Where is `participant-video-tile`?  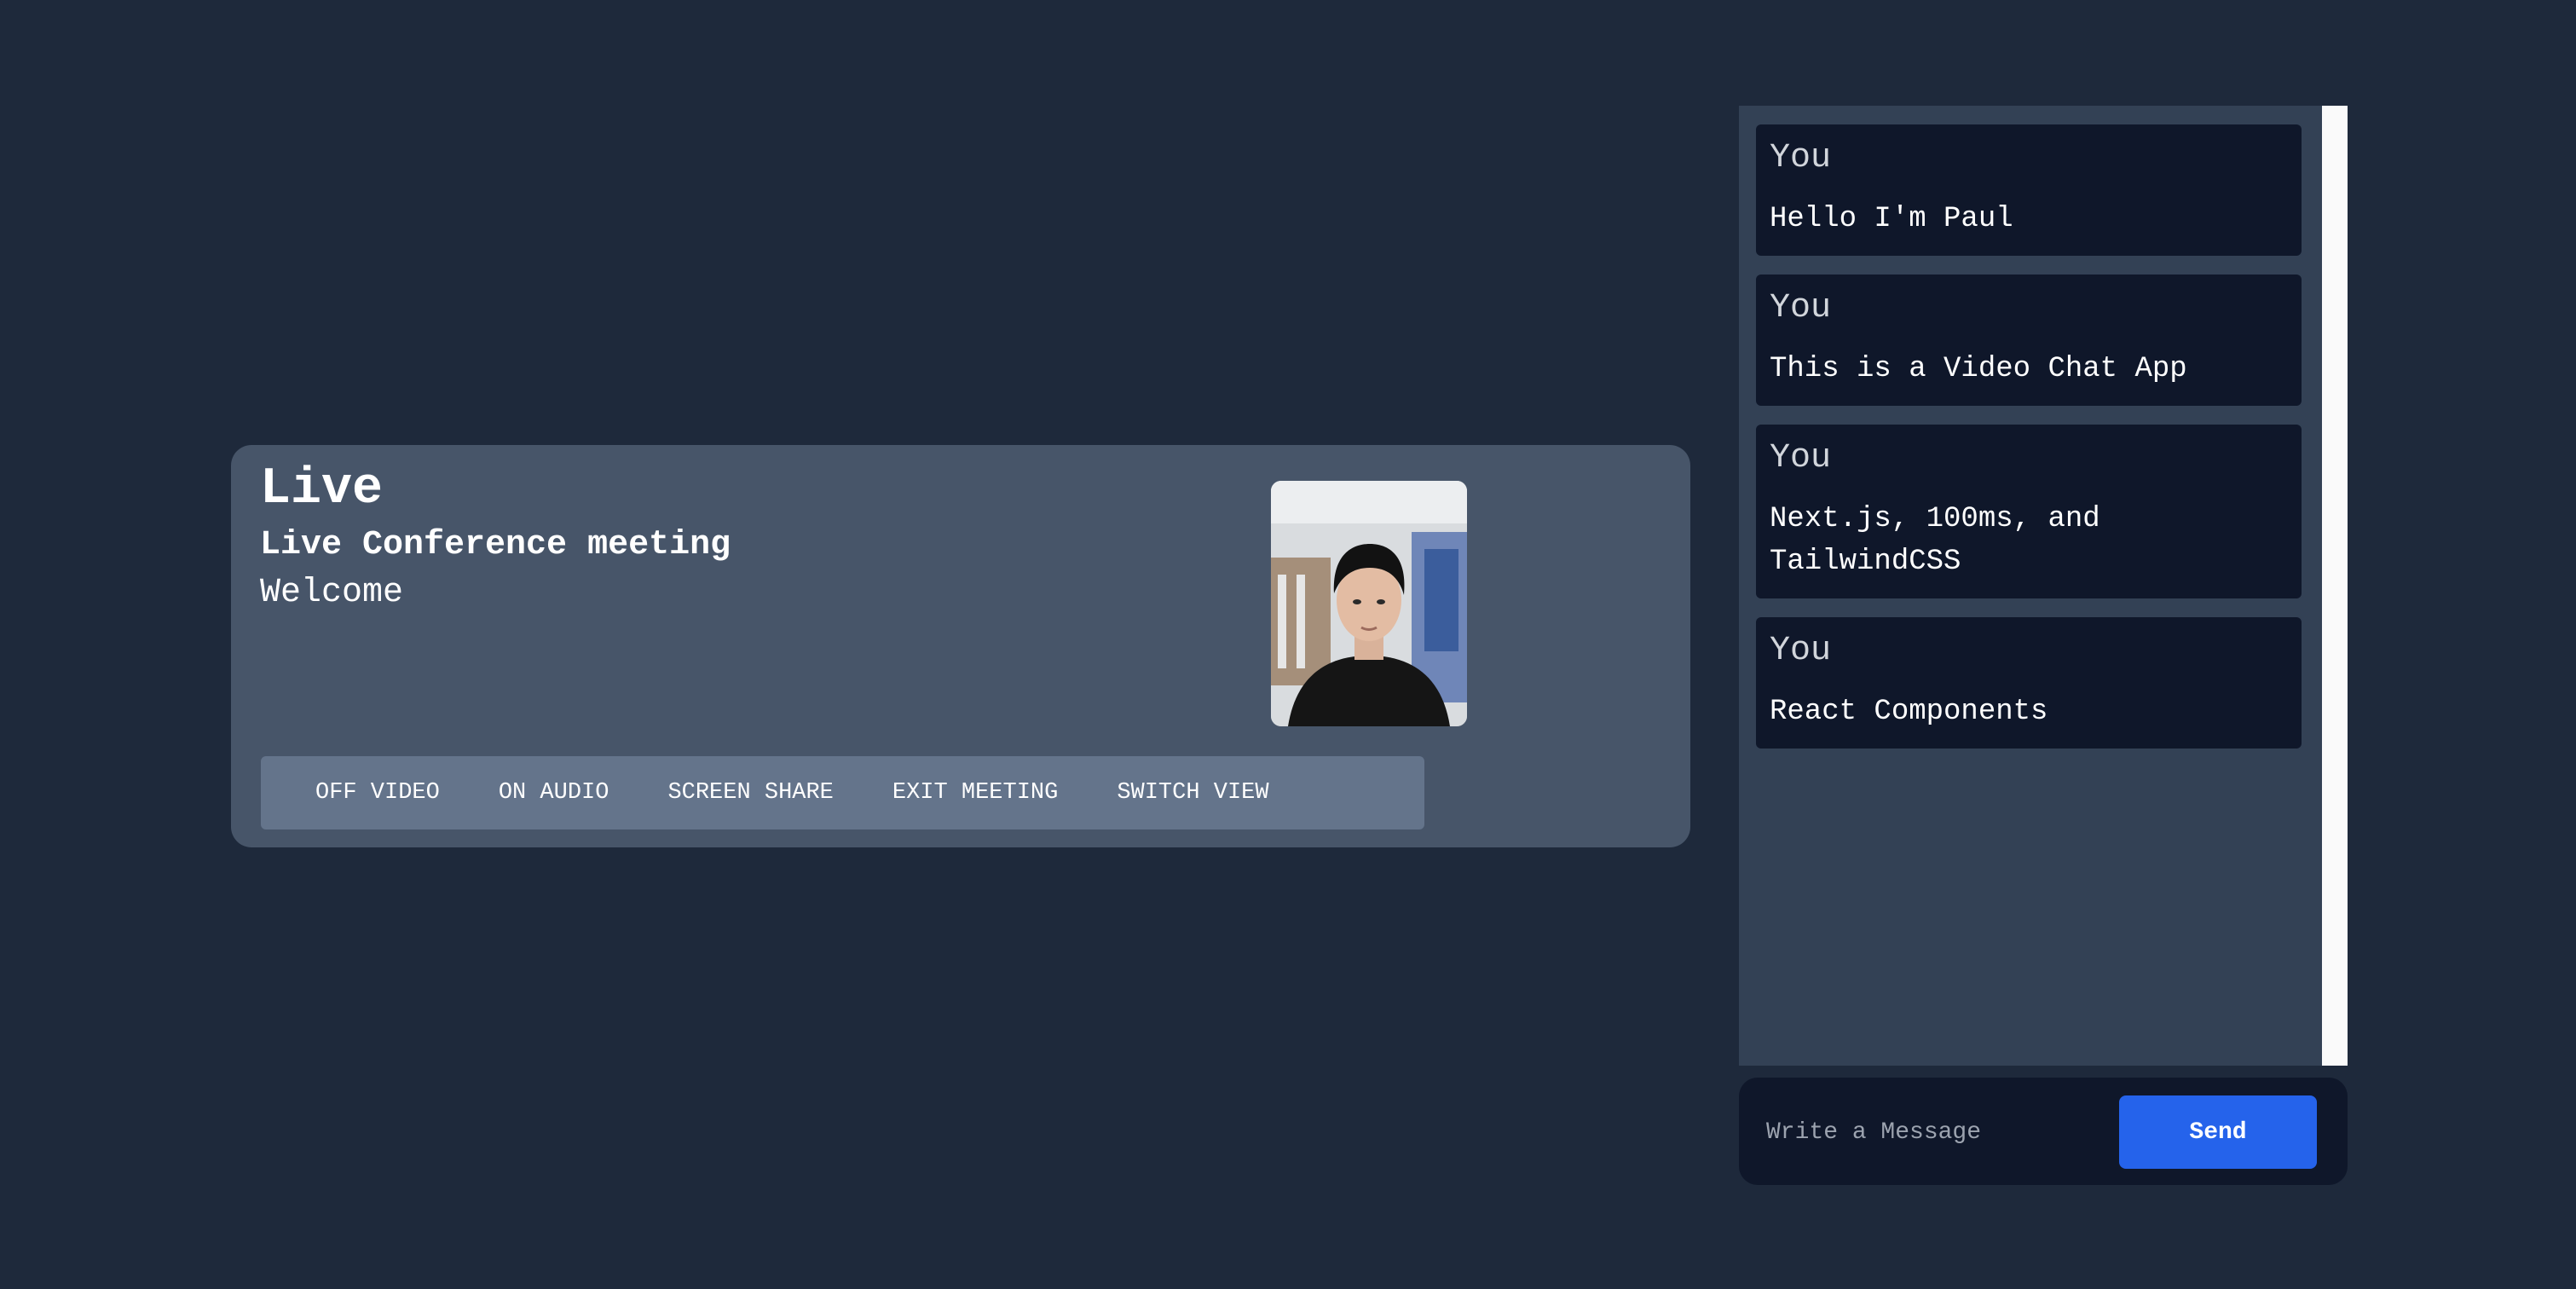 participant-video-tile is located at coordinates (1369, 604).